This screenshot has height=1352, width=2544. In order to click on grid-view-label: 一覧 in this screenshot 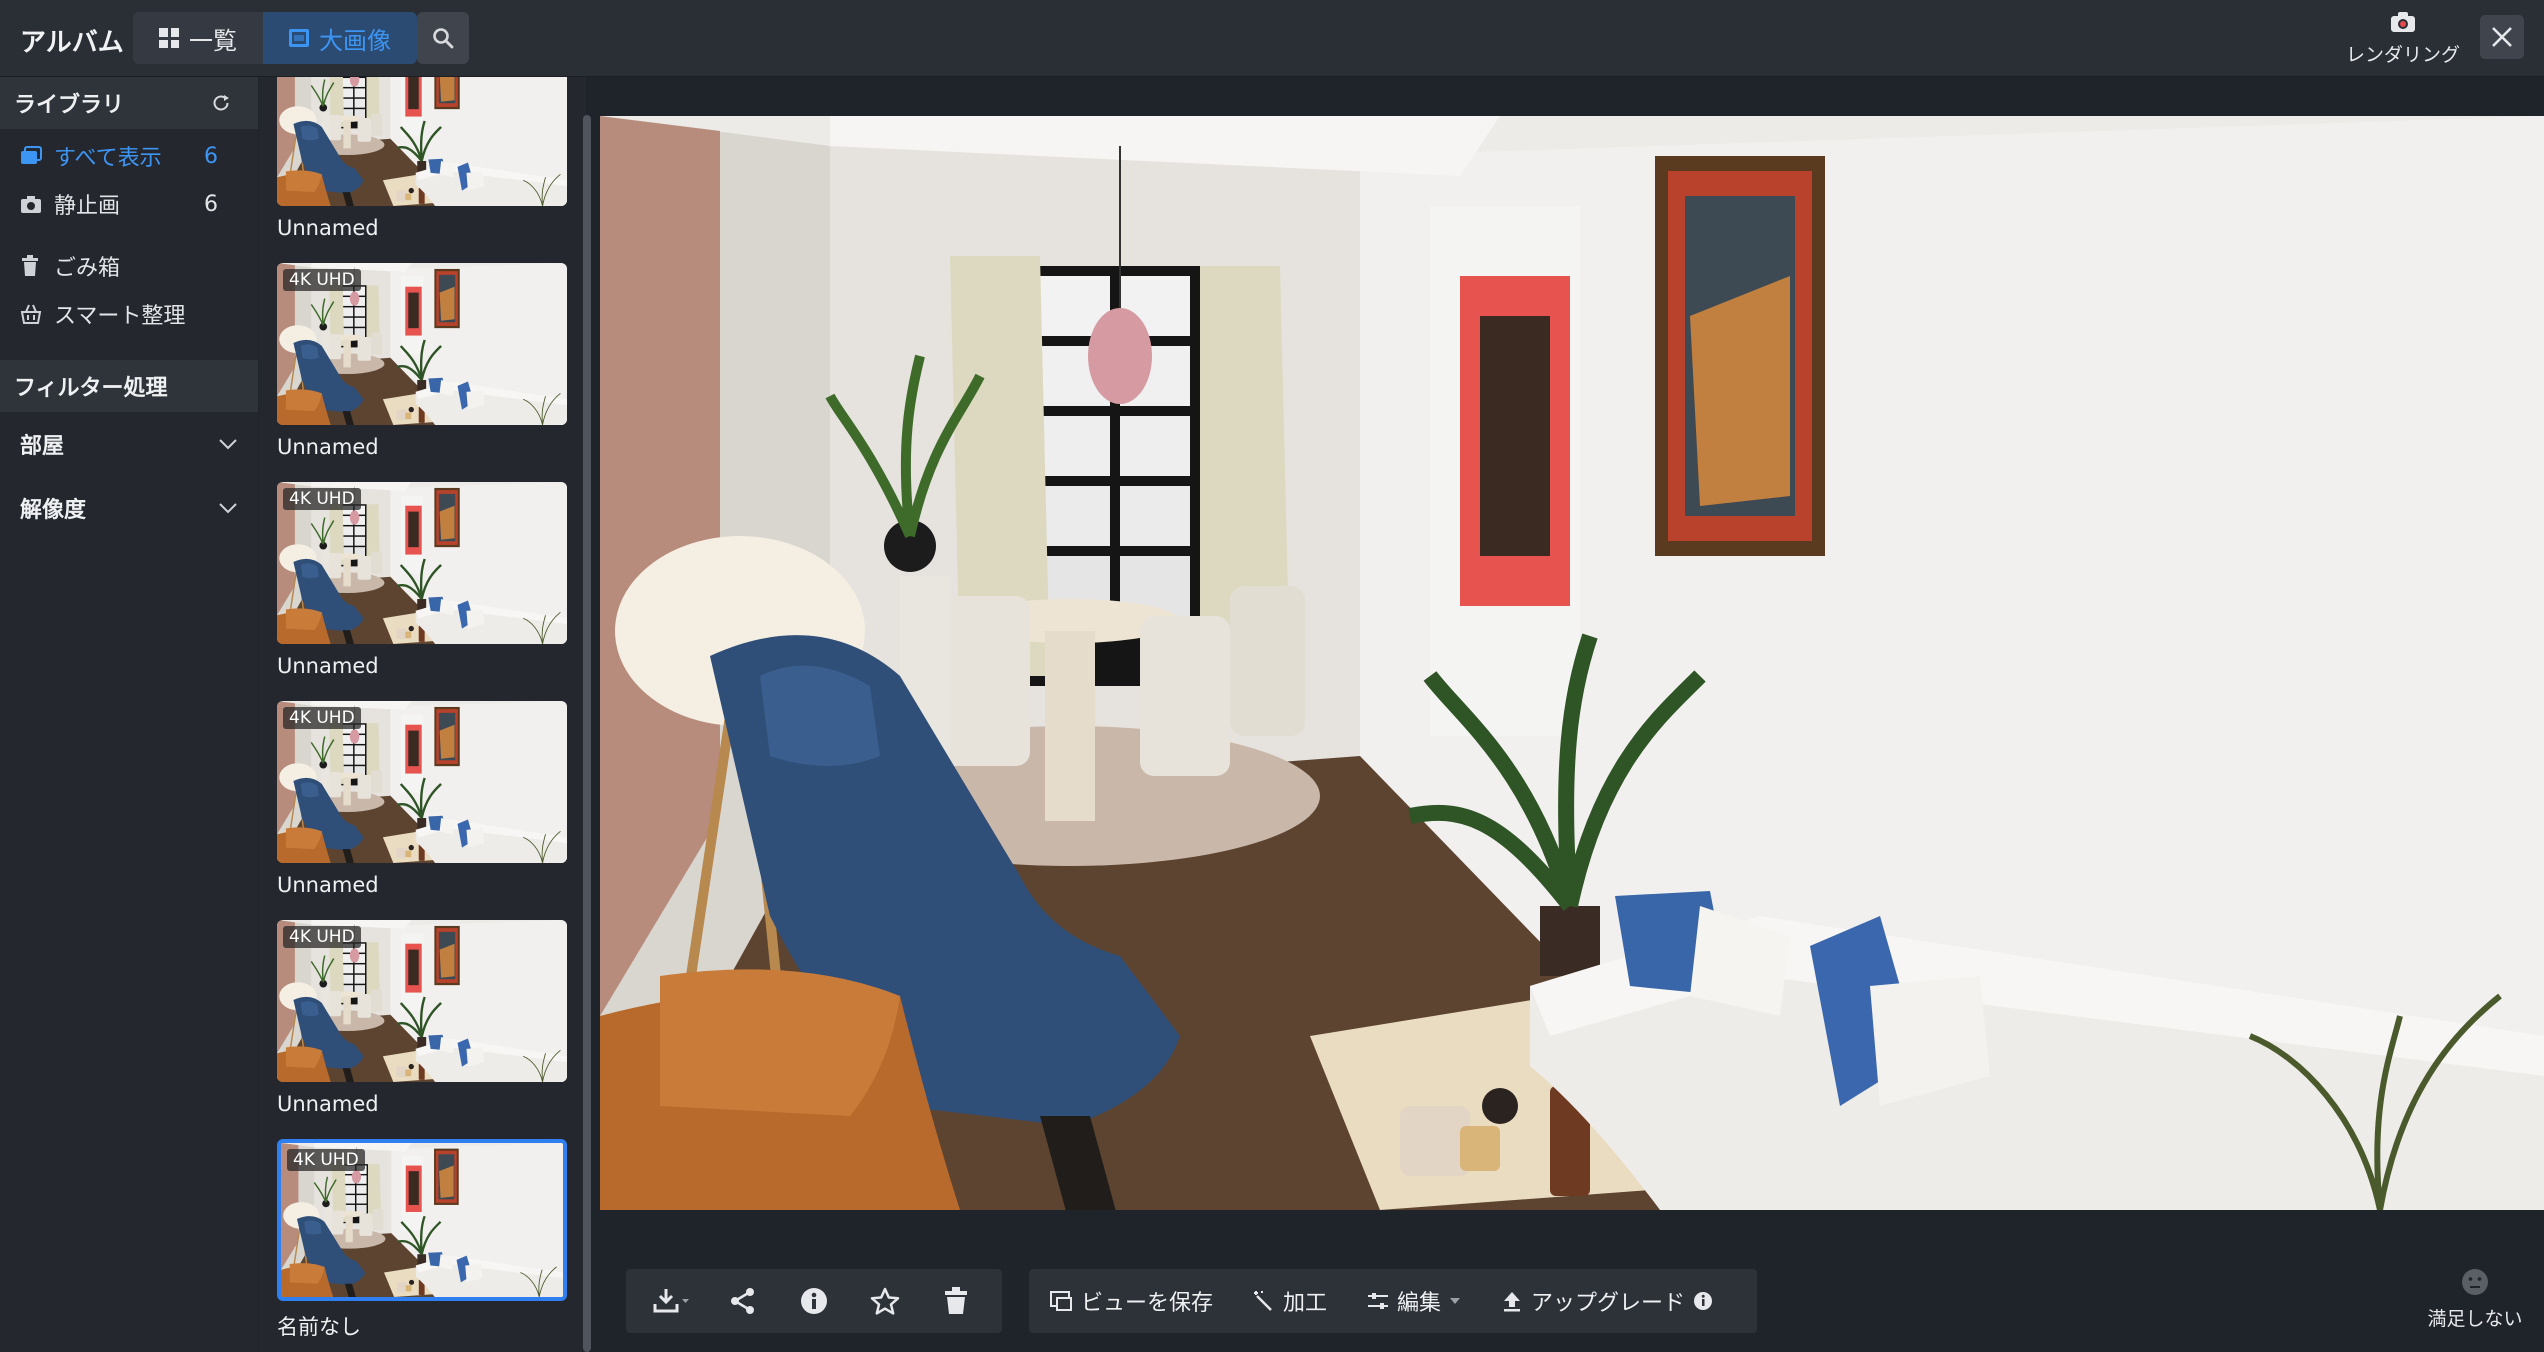, I will do `click(213, 40)`.